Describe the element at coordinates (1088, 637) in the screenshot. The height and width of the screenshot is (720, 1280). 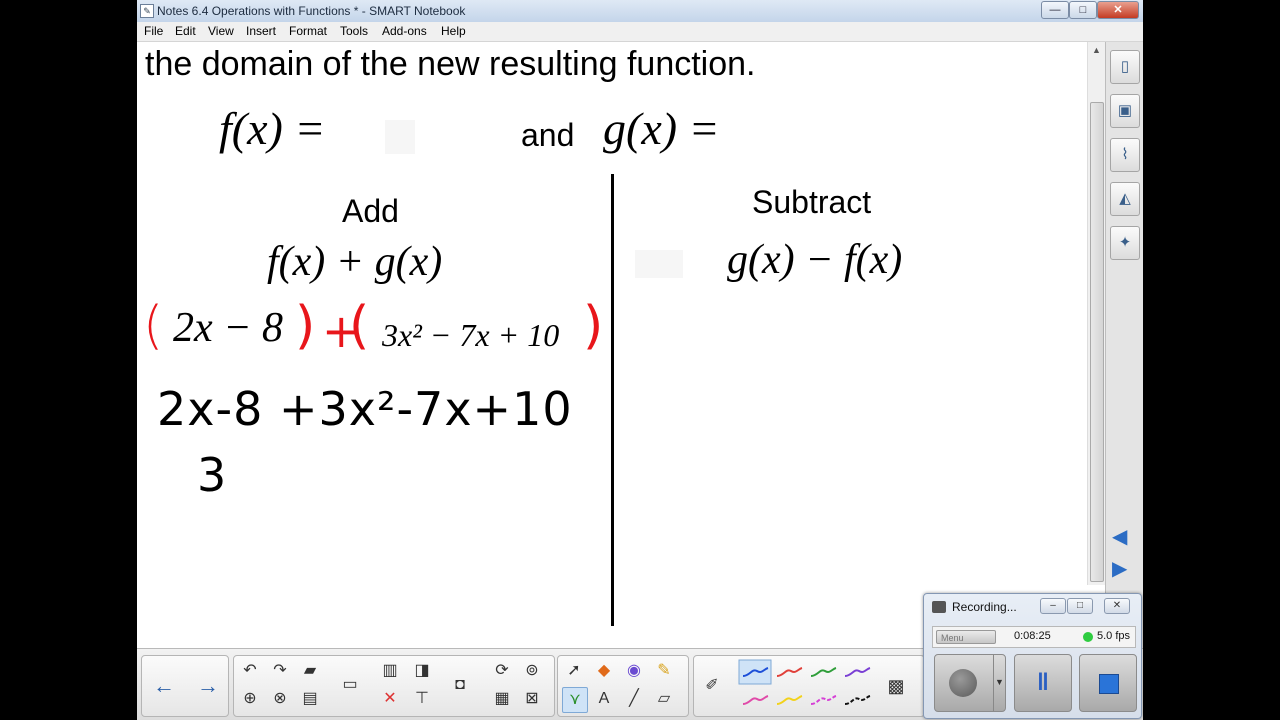
I see `status-dot` at that location.